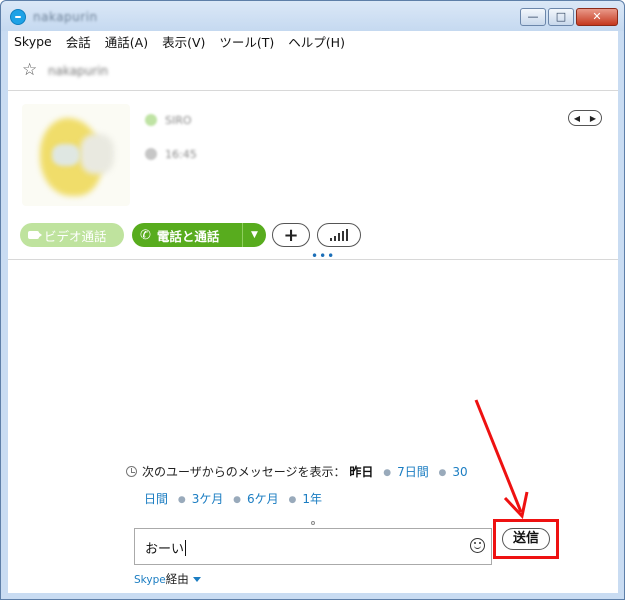 The image size is (625, 600). I want to click on chevron-down-icon, so click(196, 579).